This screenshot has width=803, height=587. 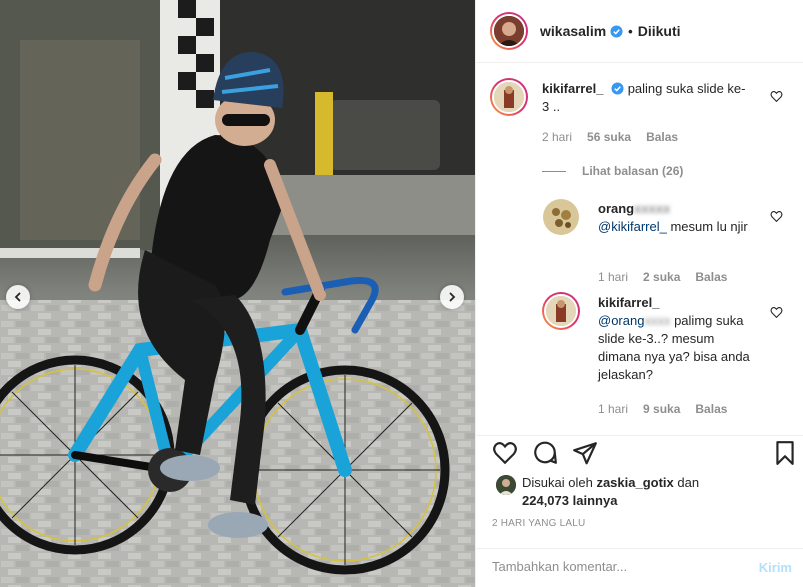 What do you see at coordinates (572, 88) in the screenshot?
I see `comment-username: kikifarrel_` at bounding box center [572, 88].